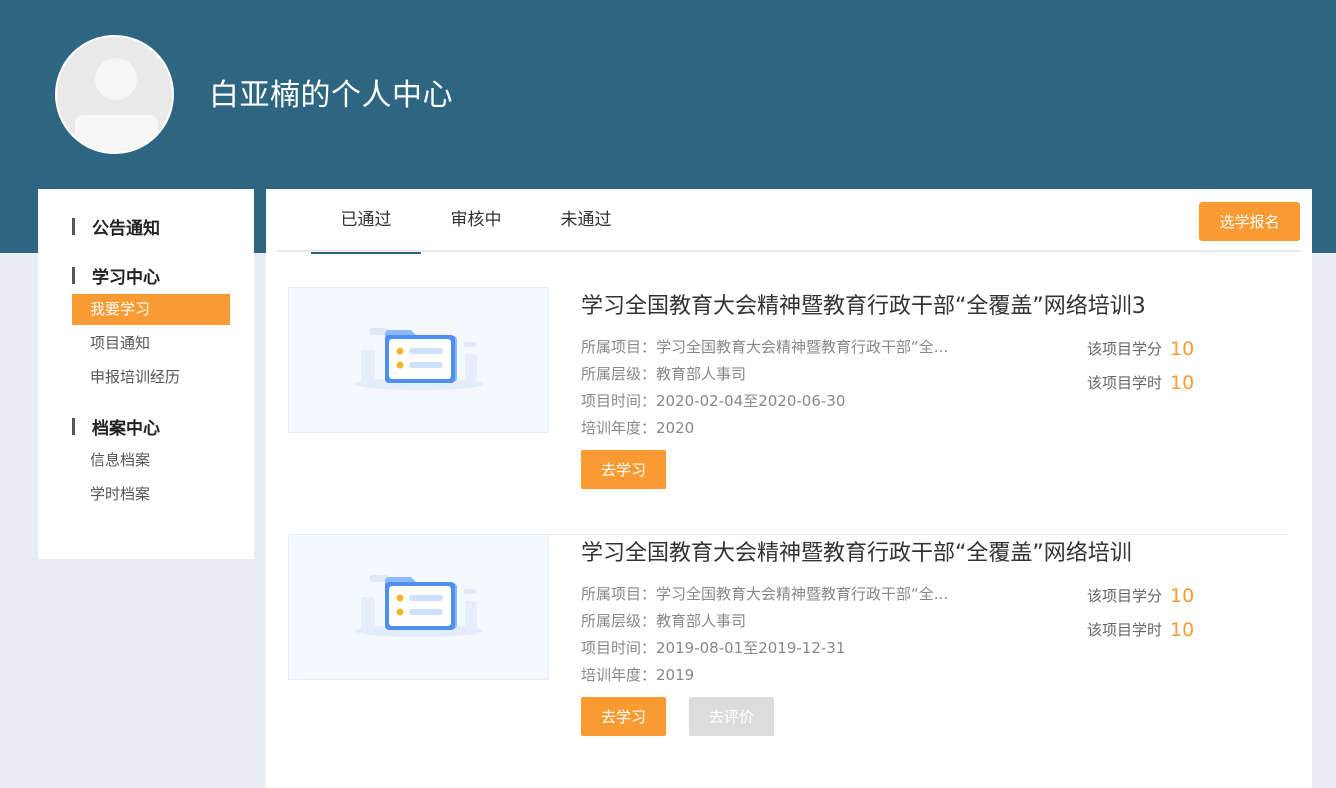  I want to click on course-time: 项目时间：2020-02-04至2020-06-30, so click(713, 400).